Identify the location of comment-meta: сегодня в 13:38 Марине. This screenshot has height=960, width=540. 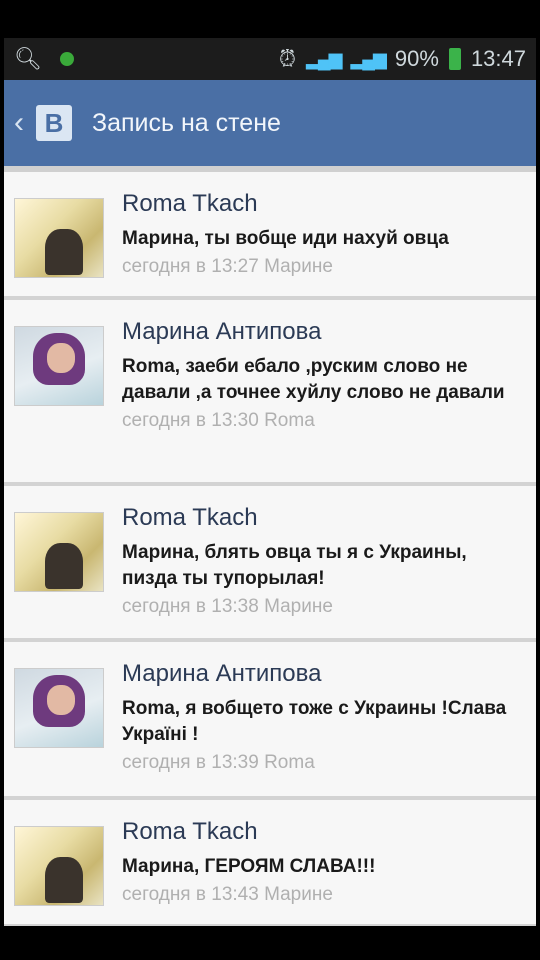
(227, 606).